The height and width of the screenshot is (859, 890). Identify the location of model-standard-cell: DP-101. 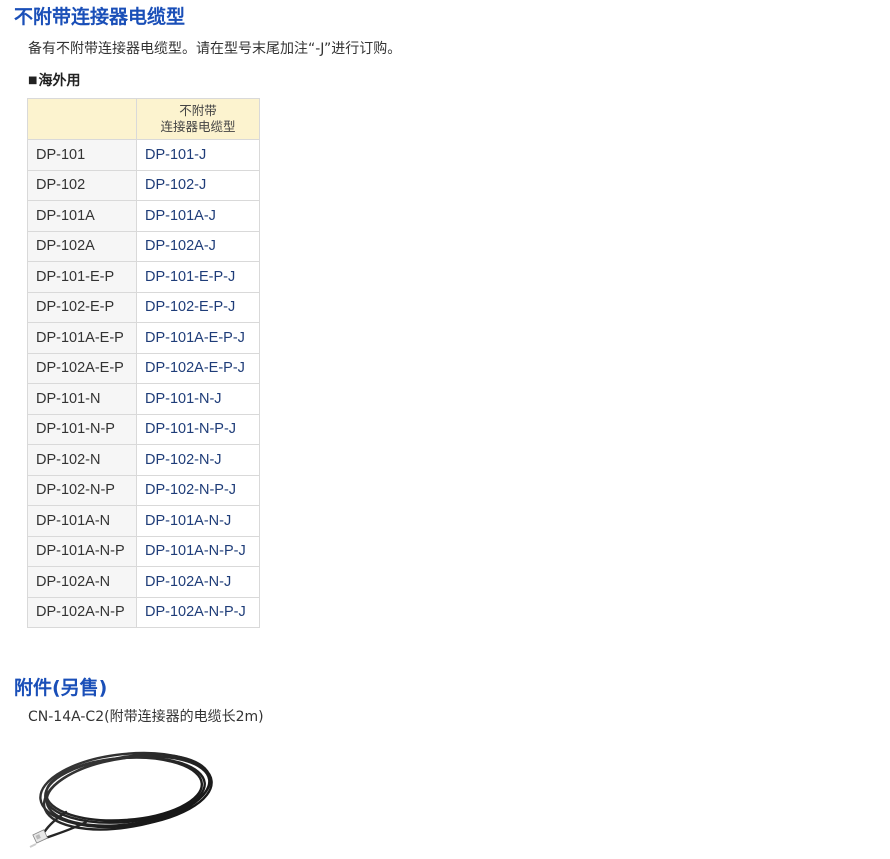
(82, 155).